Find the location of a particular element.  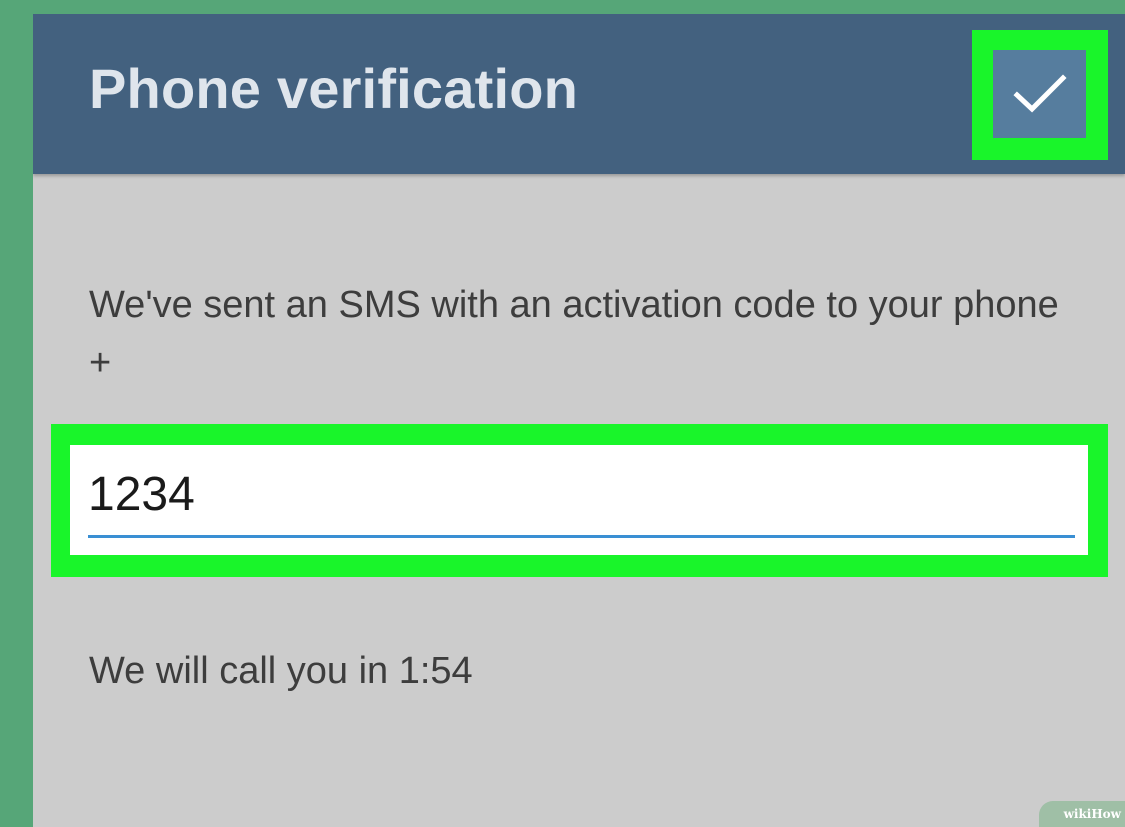

confirm-button-highlight is located at coordinates (1040, 95).